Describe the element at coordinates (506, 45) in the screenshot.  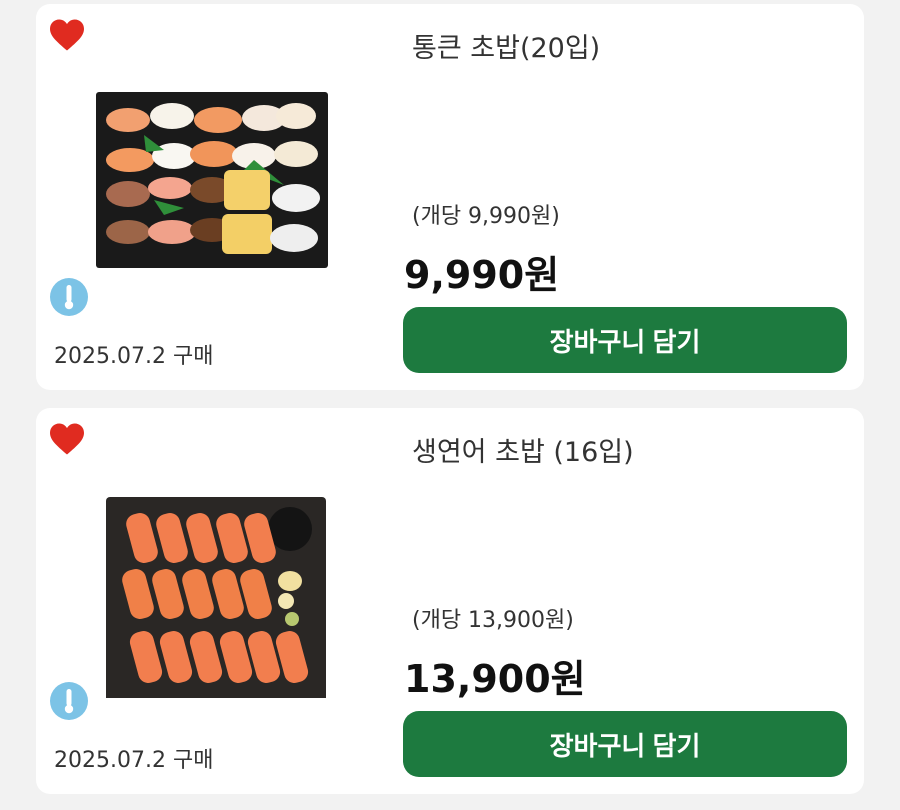
I see `product-title: 통큰 초밥(20입)` at that location.